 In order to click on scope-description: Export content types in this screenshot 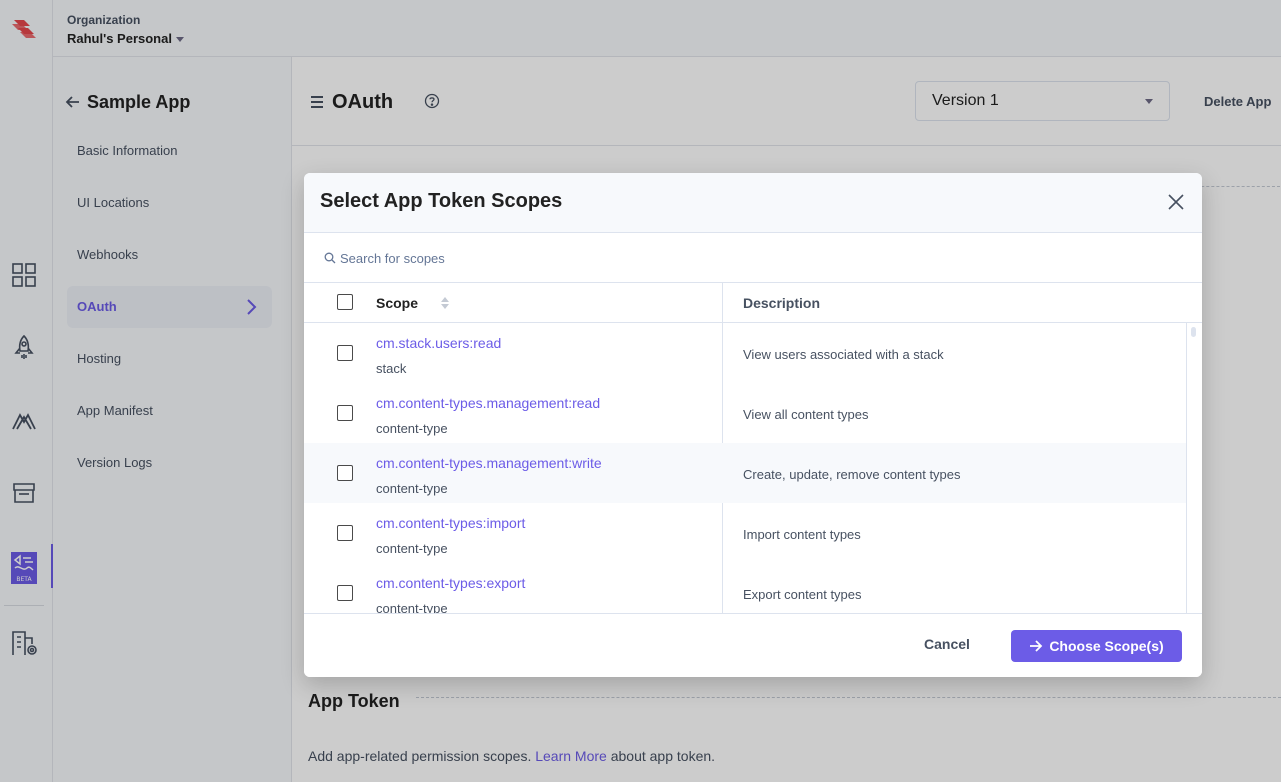, I will do `click(802, 594)`.